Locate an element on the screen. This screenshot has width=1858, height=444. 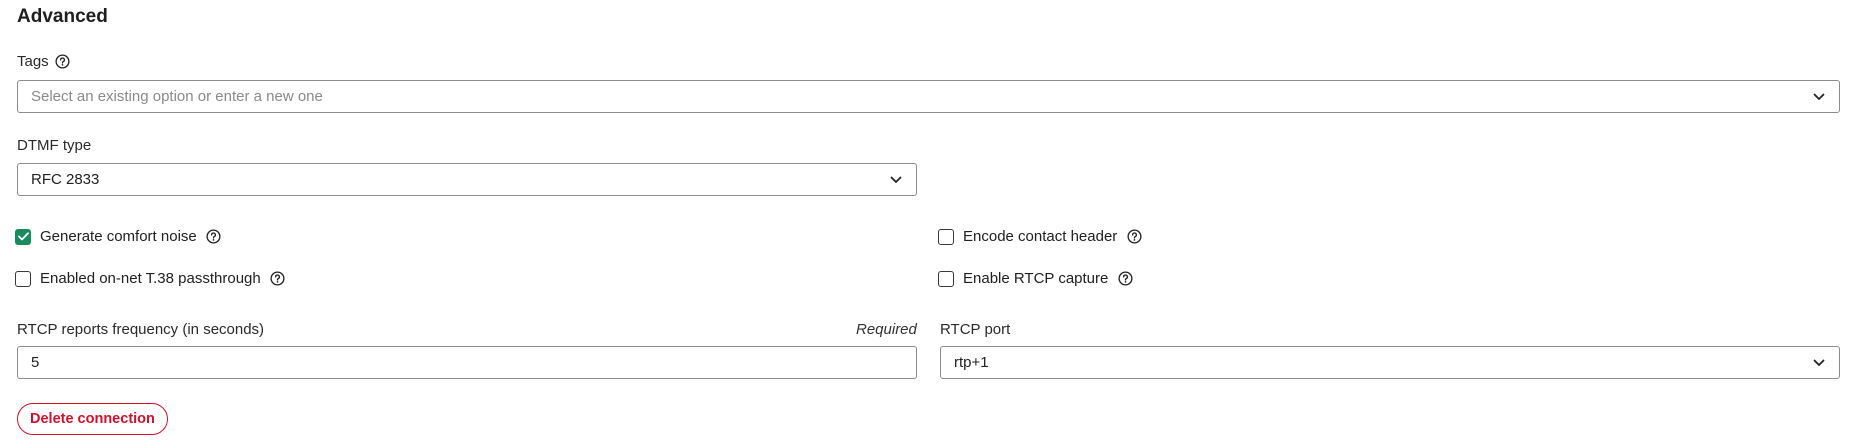
dtmf-select: RFC 2833 is located at coordinates (467, 179).